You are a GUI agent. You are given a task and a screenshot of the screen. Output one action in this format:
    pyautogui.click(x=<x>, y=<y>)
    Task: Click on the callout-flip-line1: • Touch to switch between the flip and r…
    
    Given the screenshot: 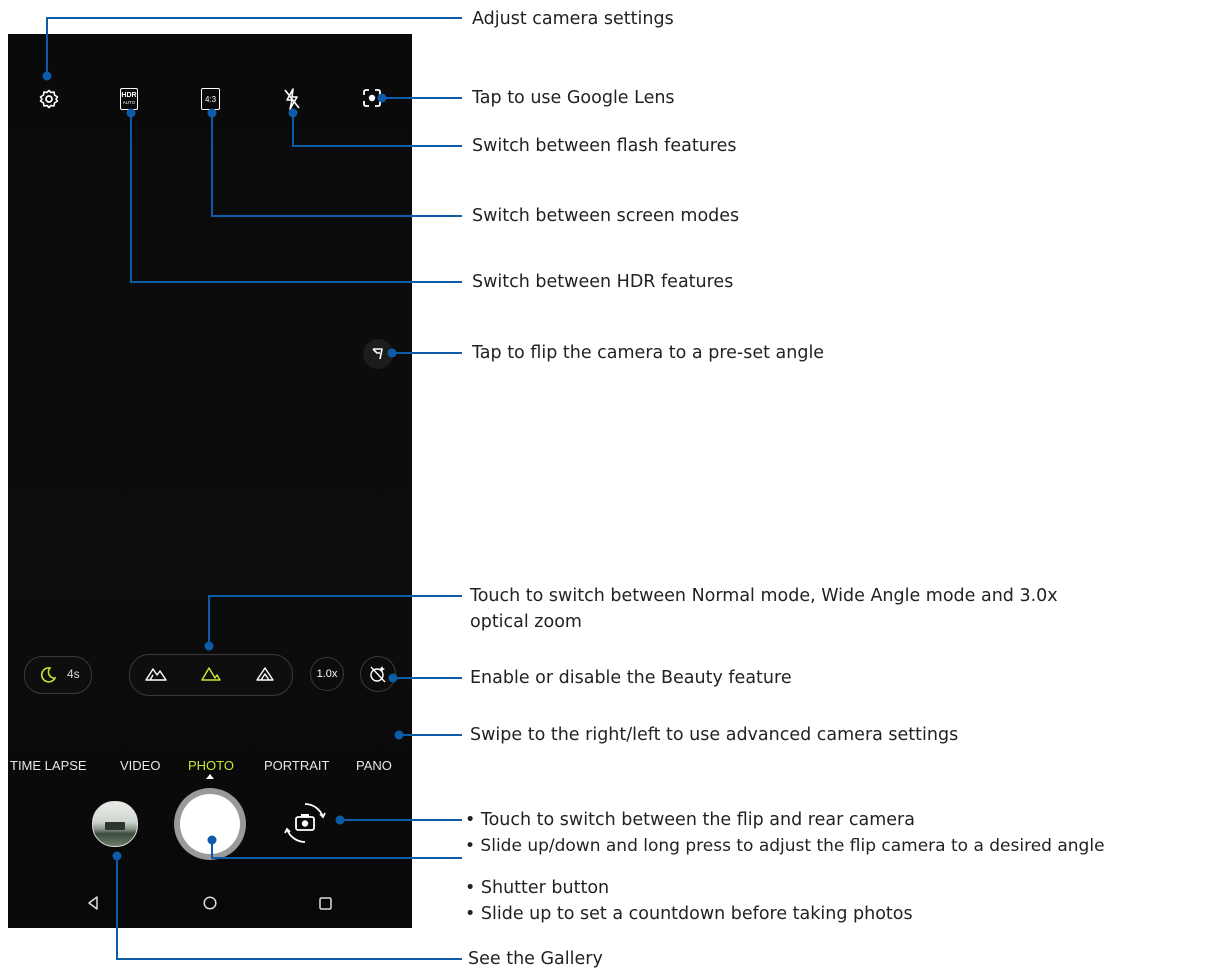 What is the action you would take?
    pyautogui.click(x=690, y=820)
    